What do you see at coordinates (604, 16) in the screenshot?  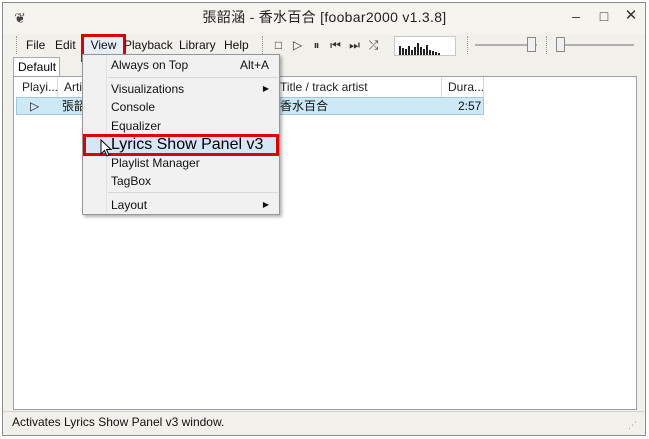 I see `maximize-button: □` at bounding box center [604, 16].